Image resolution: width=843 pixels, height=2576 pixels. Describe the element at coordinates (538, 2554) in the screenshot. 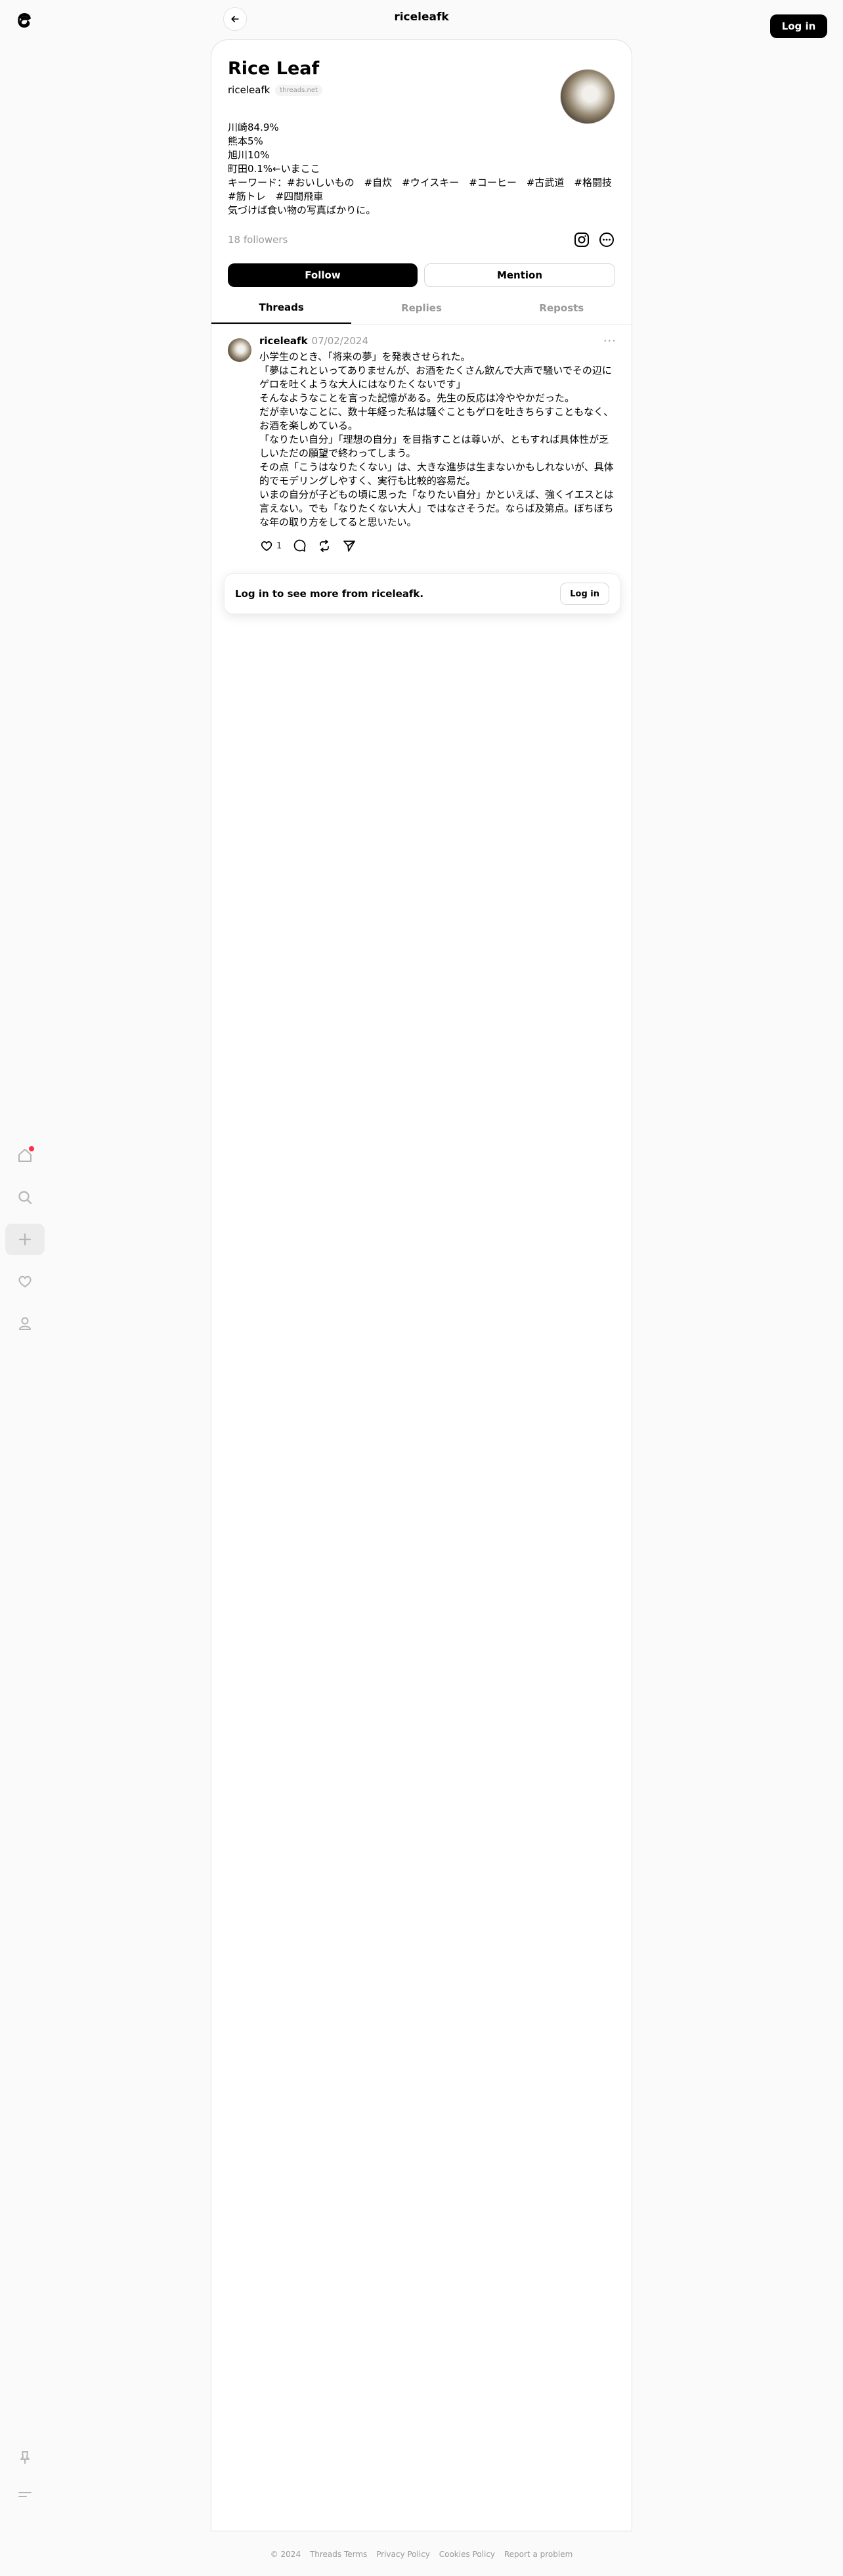

I see `footer-report-link: Report a problem` at that location.